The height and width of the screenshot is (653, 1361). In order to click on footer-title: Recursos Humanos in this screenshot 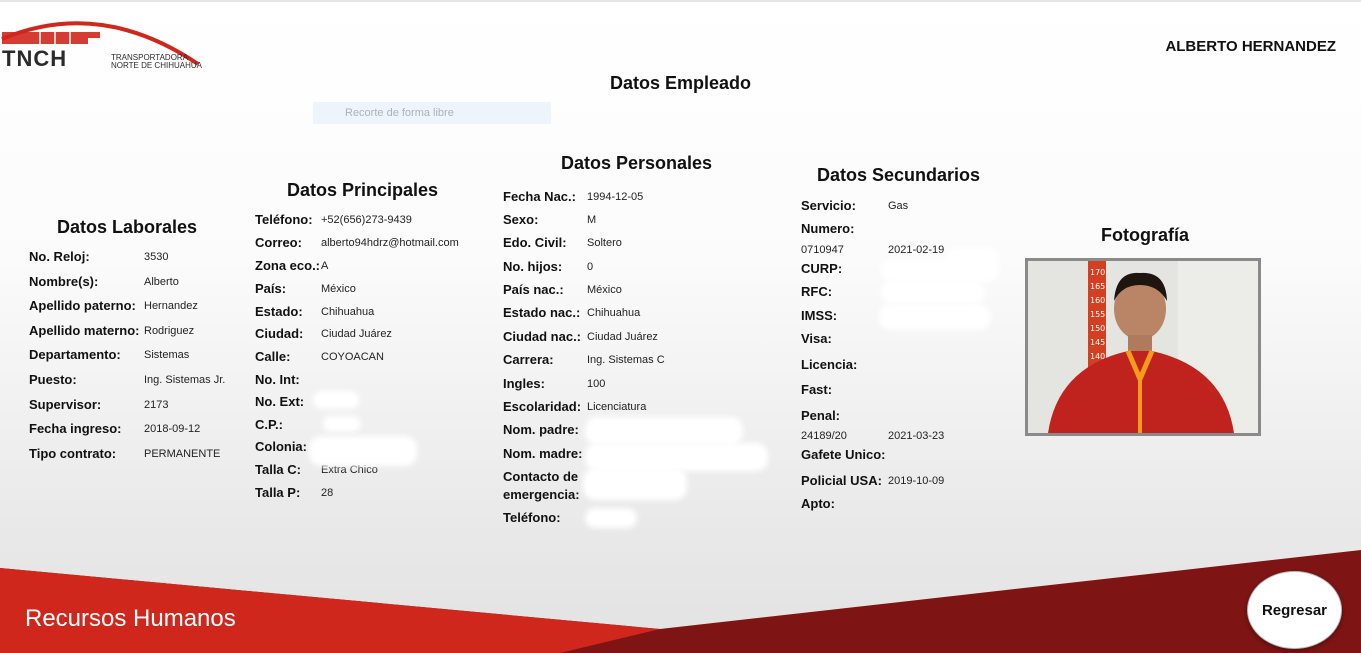, I will do `click(130, 618)`.